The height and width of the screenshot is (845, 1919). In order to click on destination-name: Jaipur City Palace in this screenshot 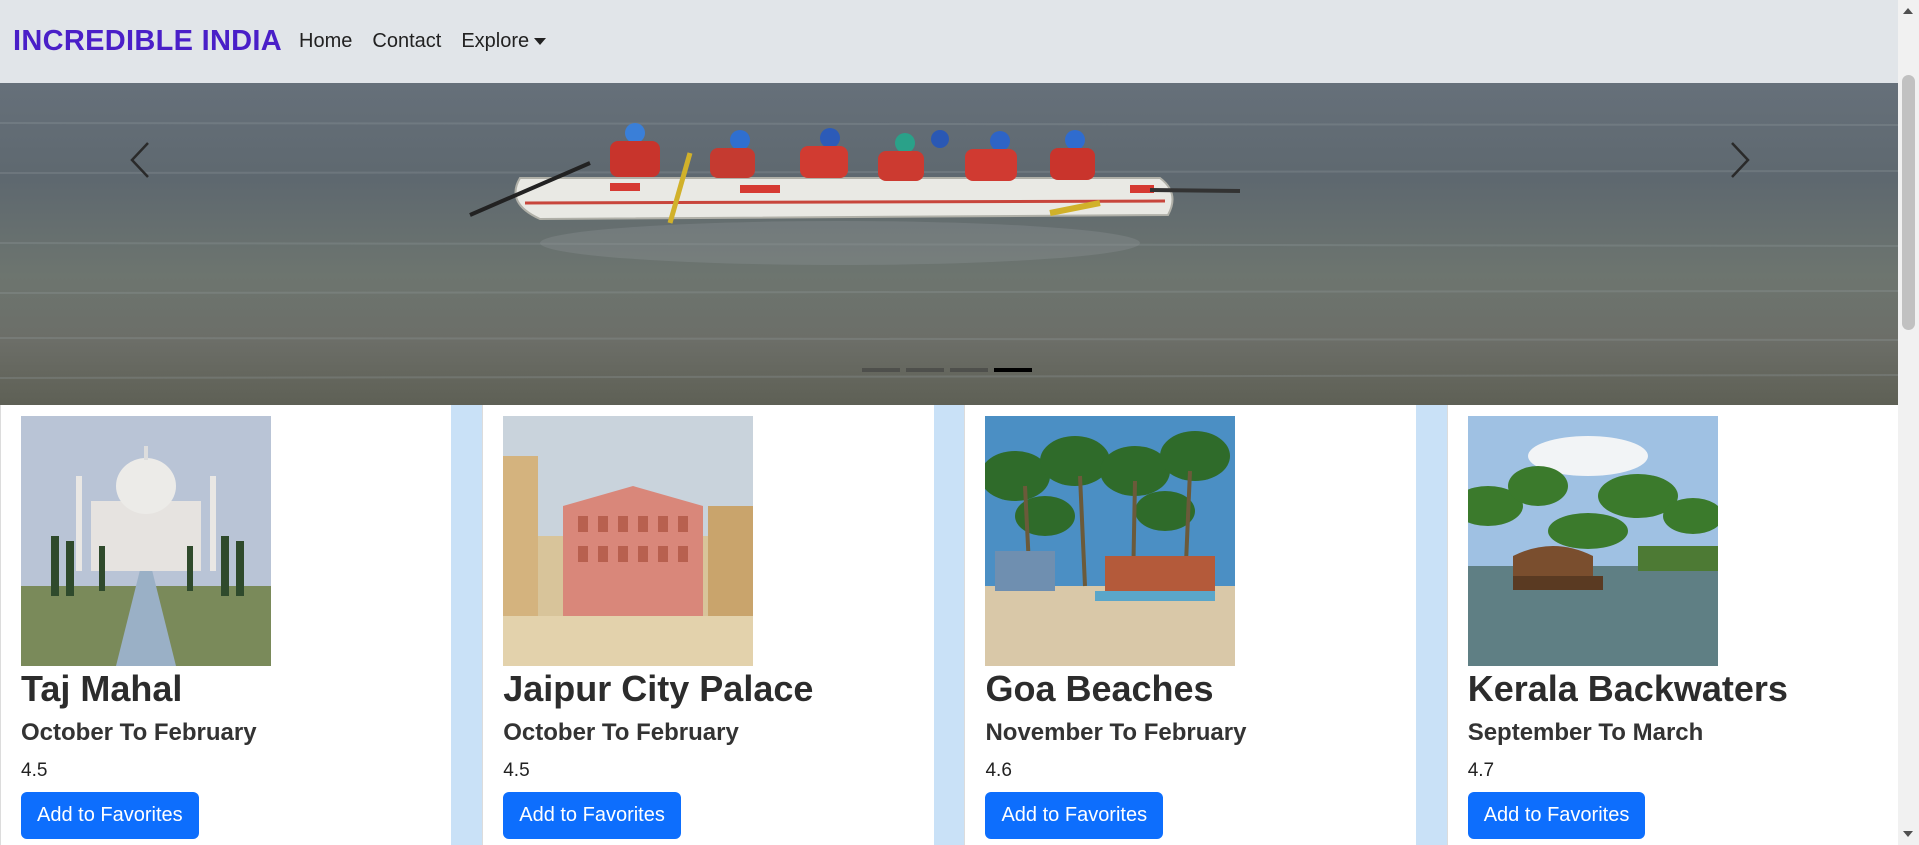, I will do `click(658, 688)`.